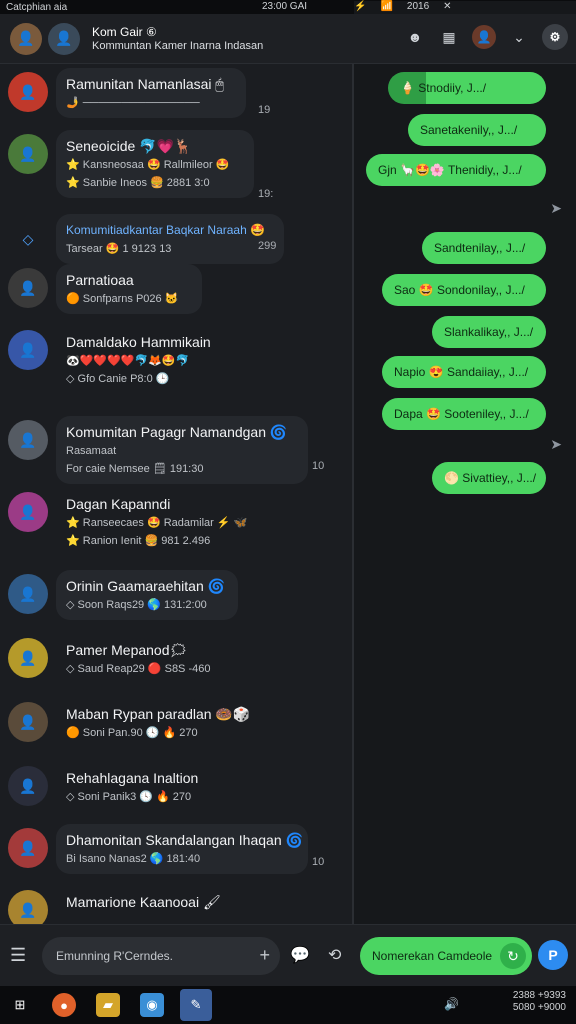 The width and height of the screenshot is (576, 1024). What do you see at coordinates (267, 246) in the screenshot?
I see `chat-time: 299` at bounding box center [267, 246].